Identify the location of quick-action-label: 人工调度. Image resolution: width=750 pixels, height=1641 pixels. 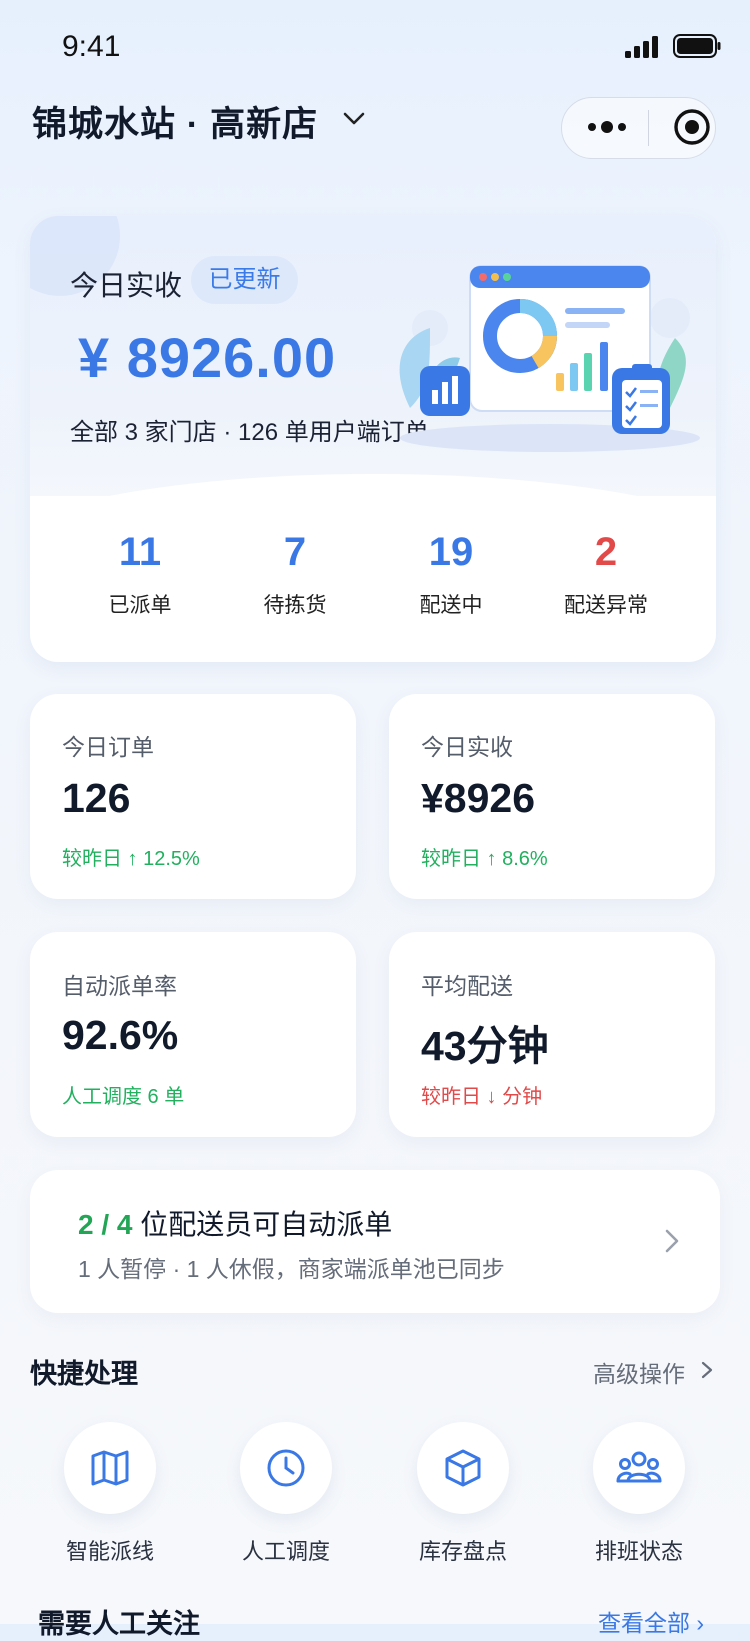
(285, 1551).